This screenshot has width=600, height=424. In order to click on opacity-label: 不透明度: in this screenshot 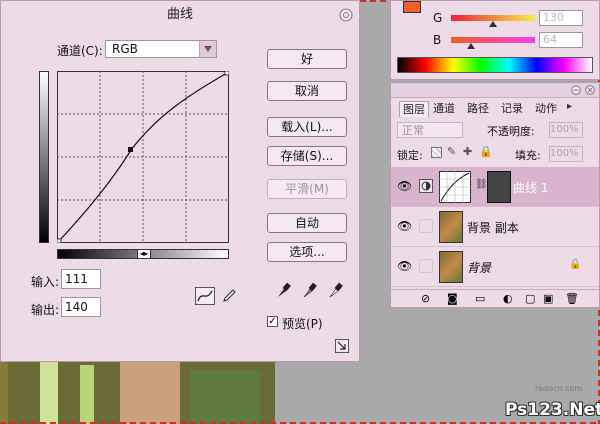, I will do `click(511, 131)`.